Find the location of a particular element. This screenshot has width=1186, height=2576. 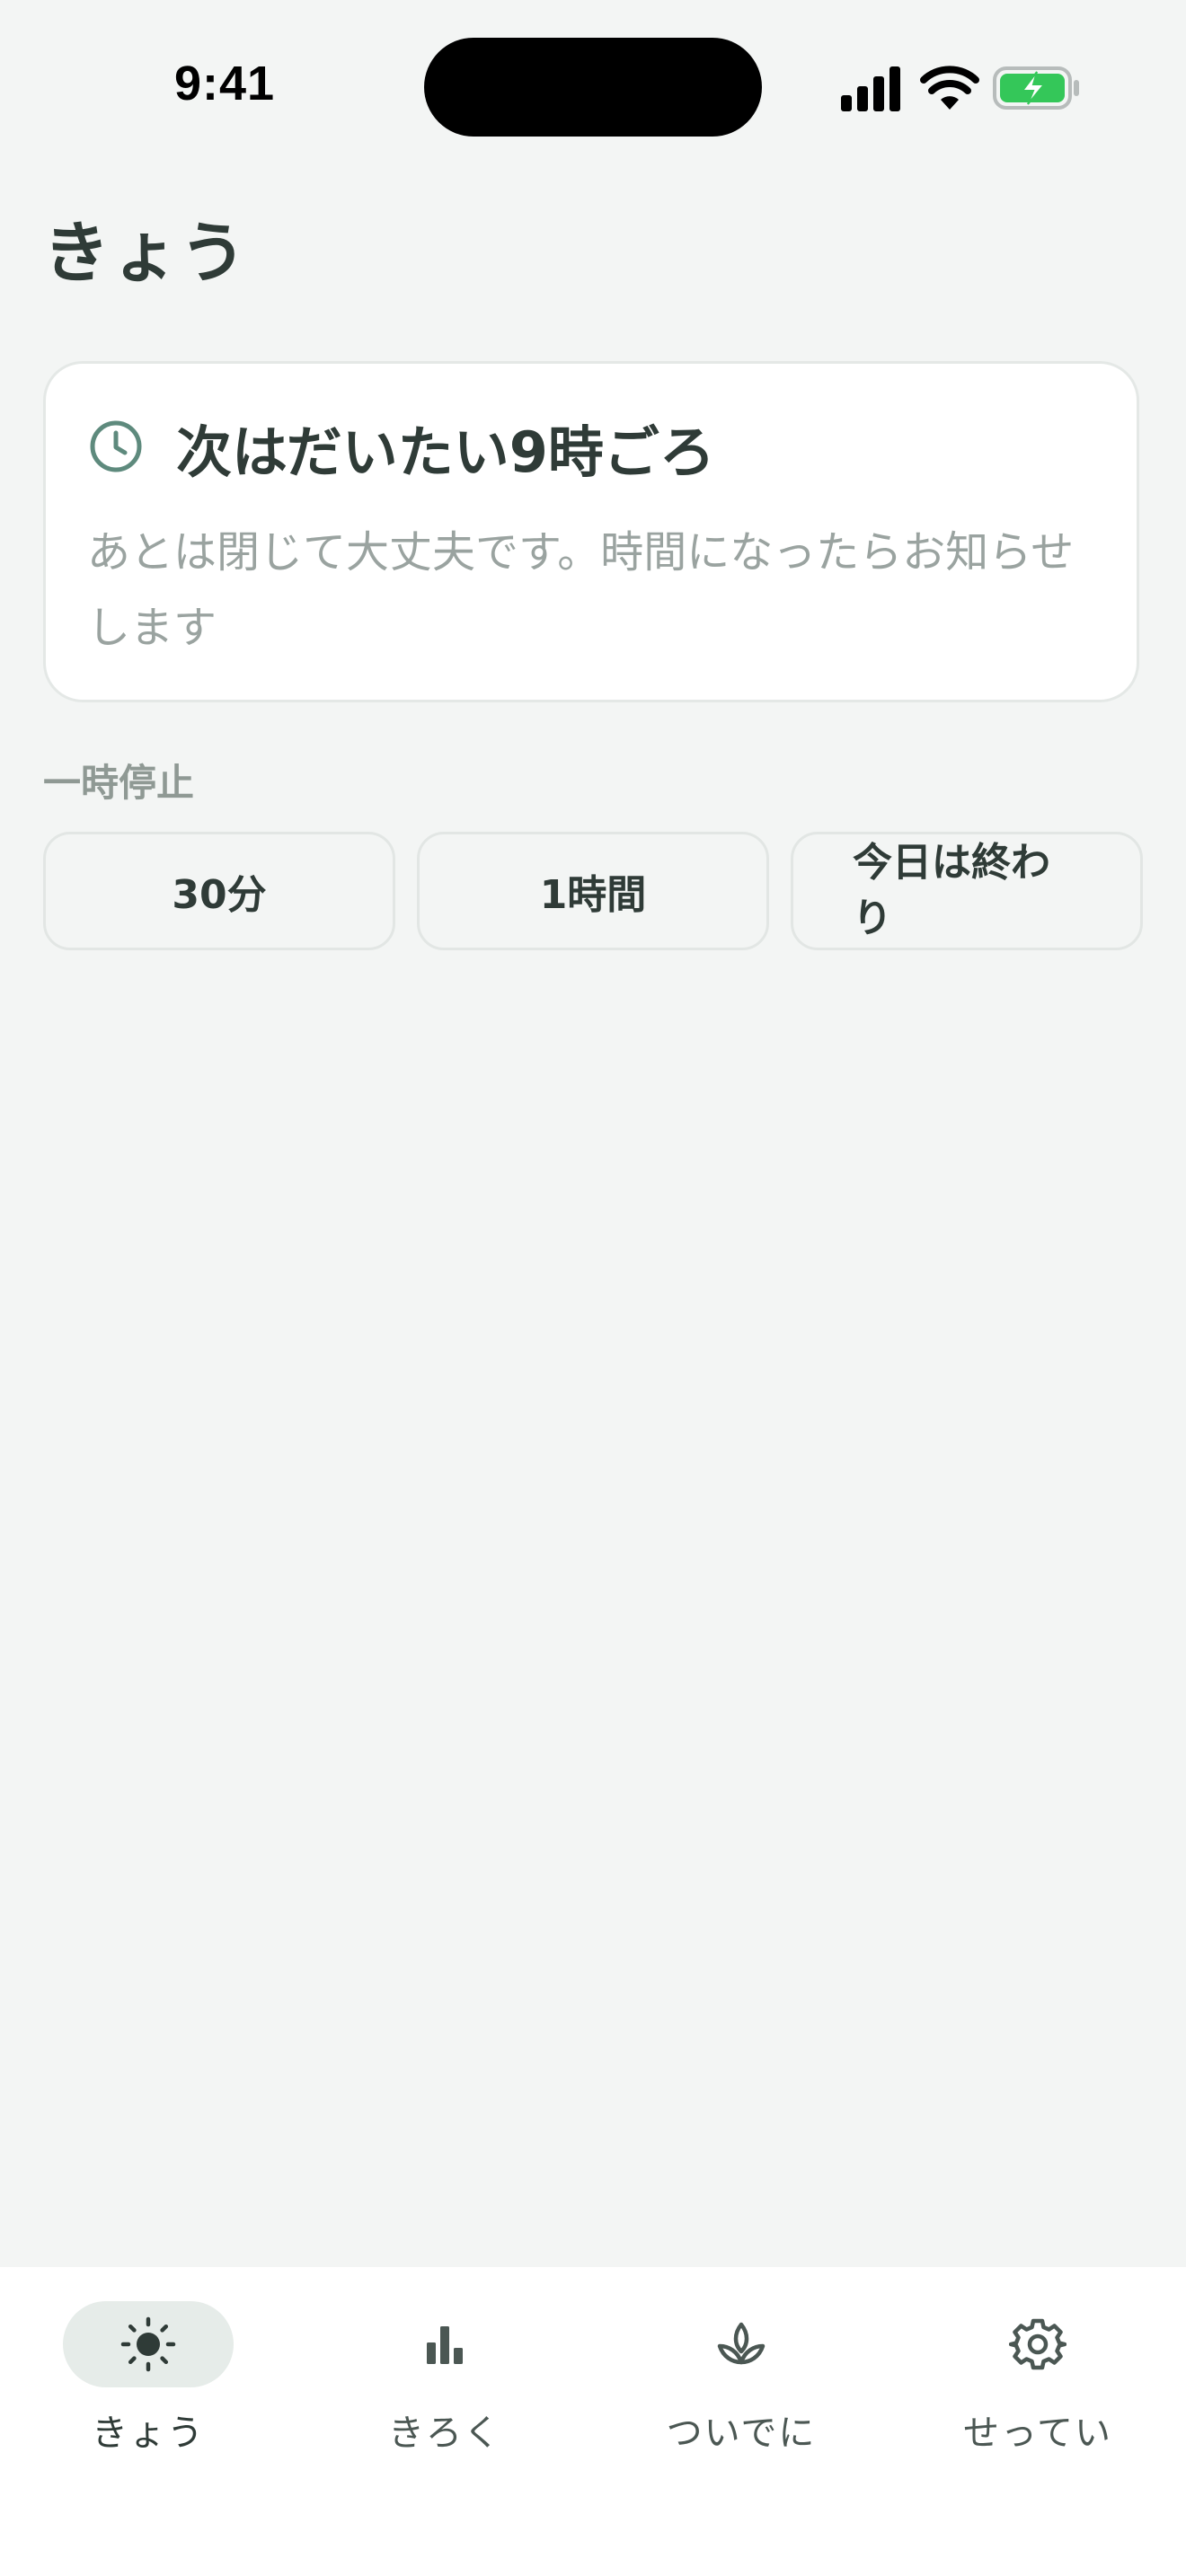

status-bar: 9:41 is located at coordinates (593, 85).